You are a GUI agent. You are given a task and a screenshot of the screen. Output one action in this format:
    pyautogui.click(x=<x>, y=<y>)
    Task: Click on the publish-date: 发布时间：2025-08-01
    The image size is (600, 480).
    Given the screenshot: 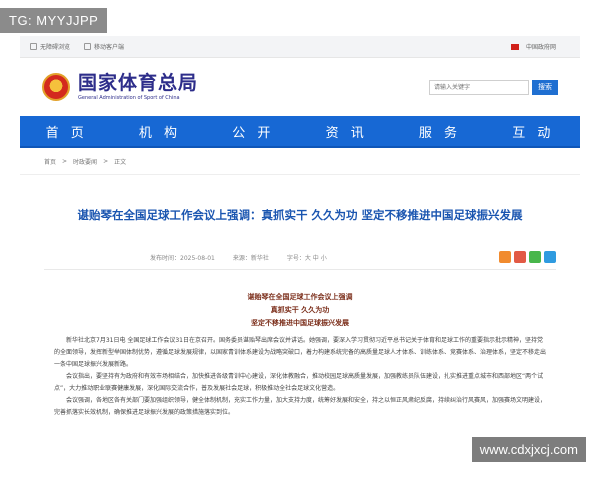 What is the action you would take?
    pyautogui.click(x=182, y=258)
    